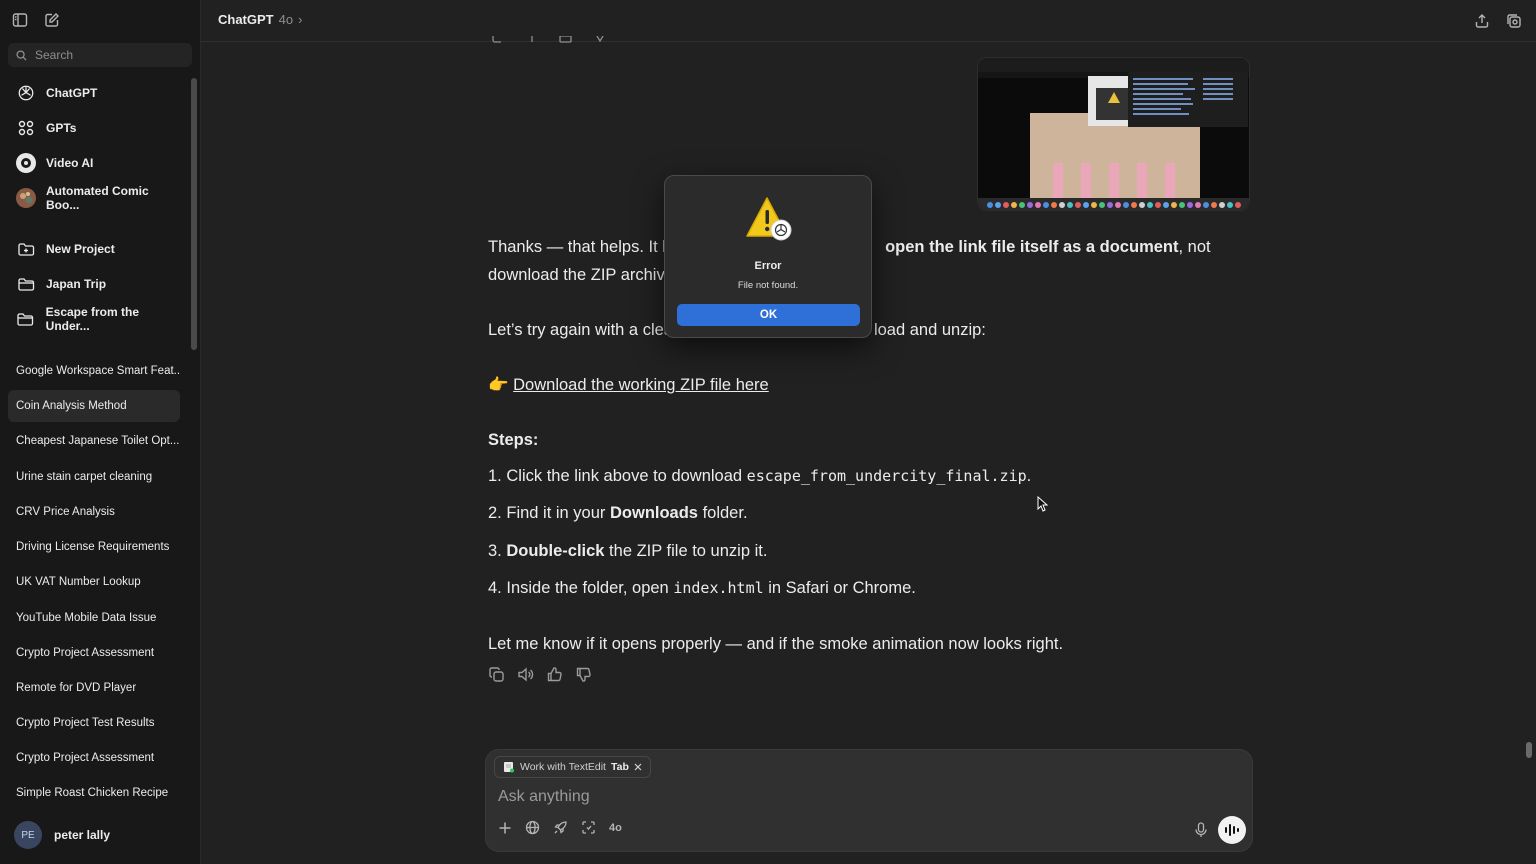  Describe the element at coordinates (768, 285) in the screenshot. I see `dialog-message: File not found.` at that location.